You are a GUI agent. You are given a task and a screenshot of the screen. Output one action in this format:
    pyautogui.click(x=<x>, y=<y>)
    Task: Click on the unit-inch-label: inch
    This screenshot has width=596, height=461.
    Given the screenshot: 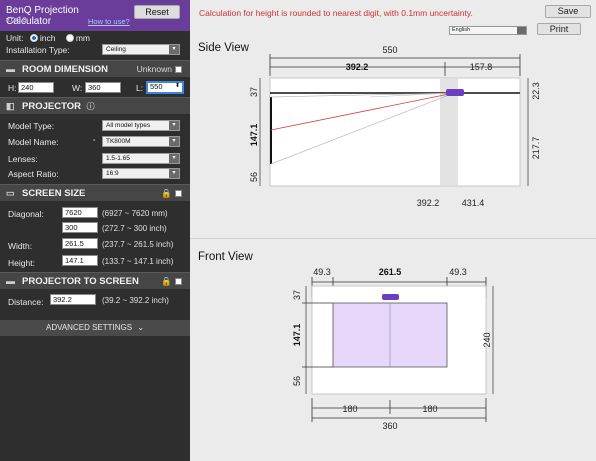 What is the action you would take?
    pyautogui.click(x=47, y=38)
    